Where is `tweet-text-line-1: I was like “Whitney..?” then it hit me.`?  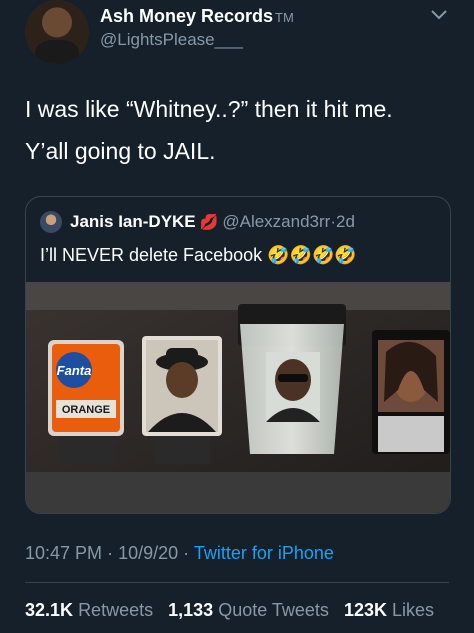 tweet-text-line-1: I was like “Whitney..?” then it hit me. is located at coordinates (209, 109).